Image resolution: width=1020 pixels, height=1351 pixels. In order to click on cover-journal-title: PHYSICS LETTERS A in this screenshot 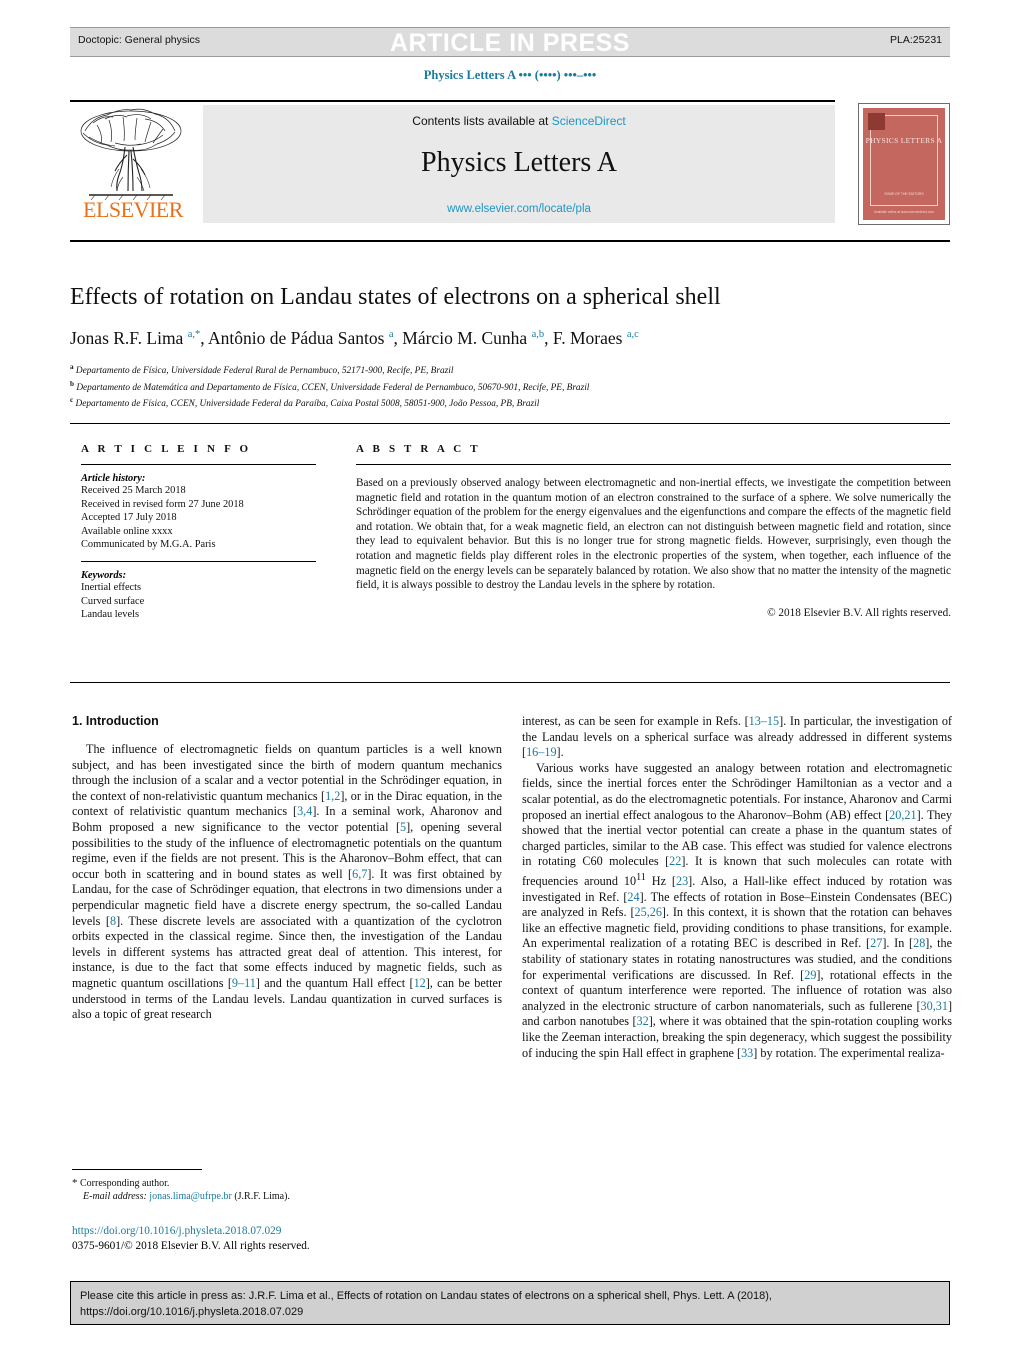, I will do `click(904, 140)`.